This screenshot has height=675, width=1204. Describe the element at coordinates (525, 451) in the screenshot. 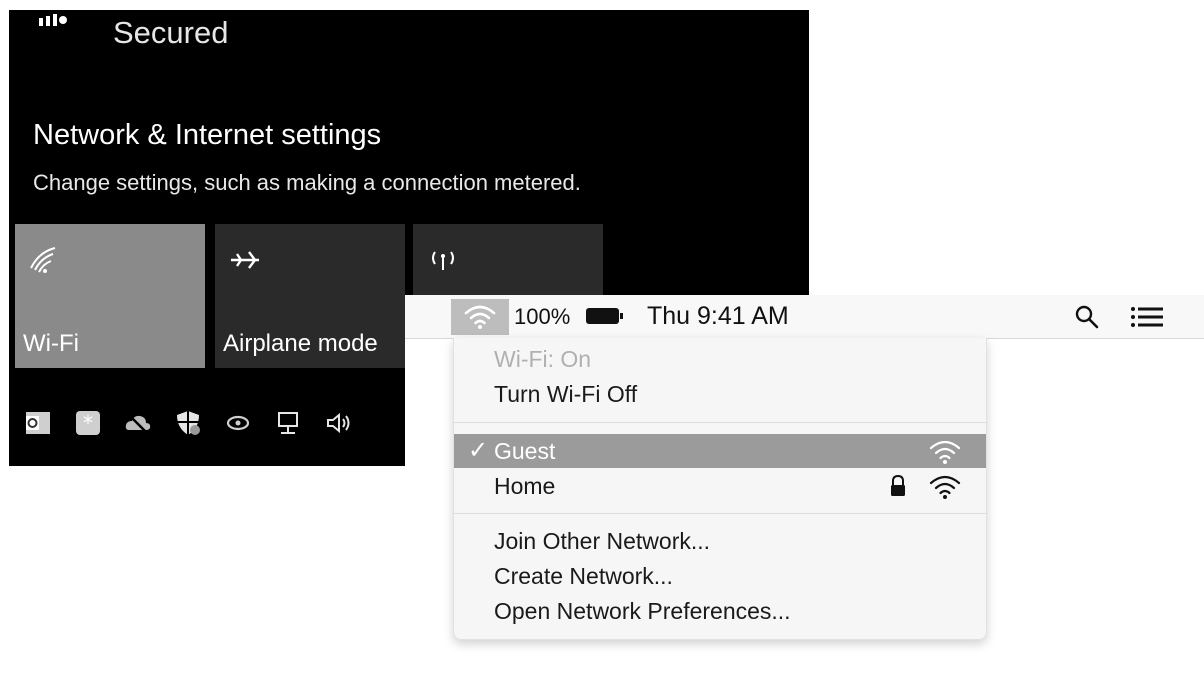

I see `network-name: Guest` at that location.